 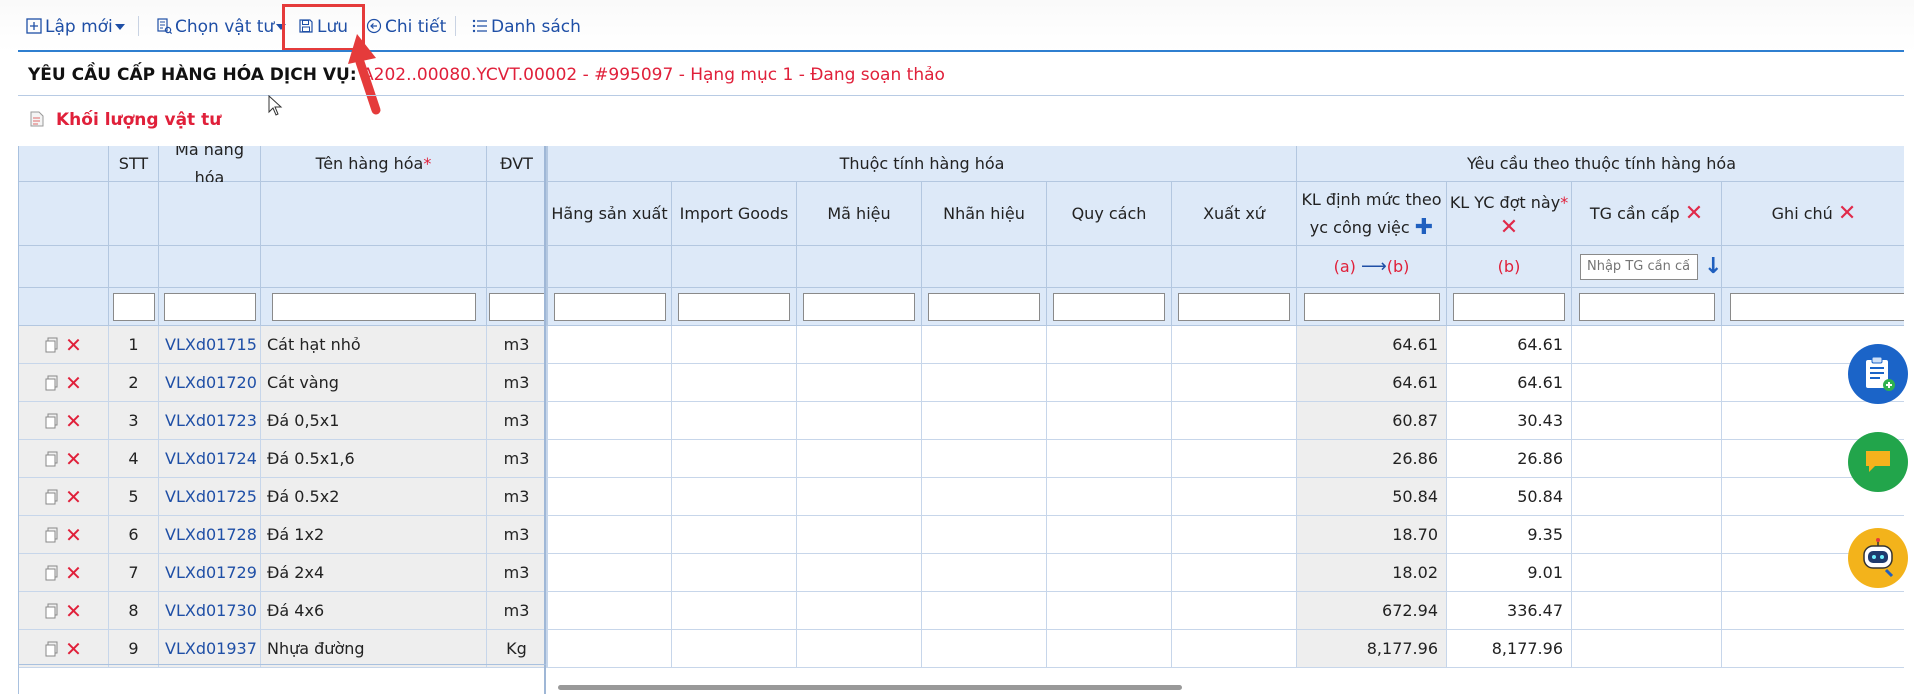 I want to click on marker-b: (b), so click(x=1398, y=266).